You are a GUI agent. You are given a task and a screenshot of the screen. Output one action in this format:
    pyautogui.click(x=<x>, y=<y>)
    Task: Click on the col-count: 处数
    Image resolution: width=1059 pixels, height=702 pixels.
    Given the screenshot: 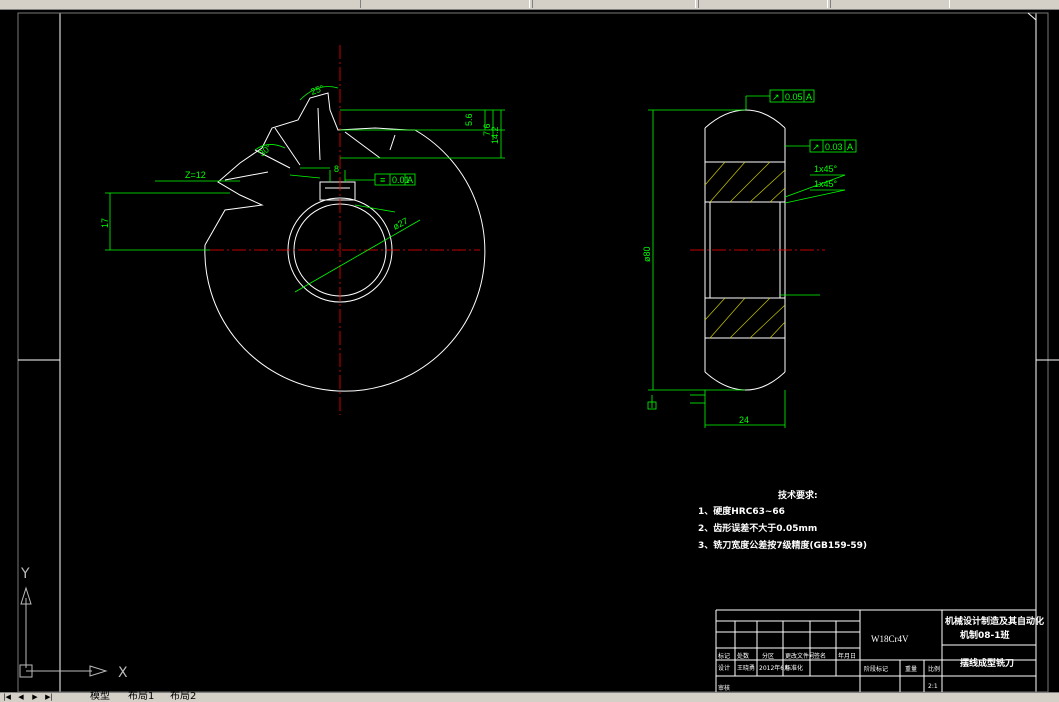 What is the action you would take?
    pyautogui.click(x=743, y=656)
    